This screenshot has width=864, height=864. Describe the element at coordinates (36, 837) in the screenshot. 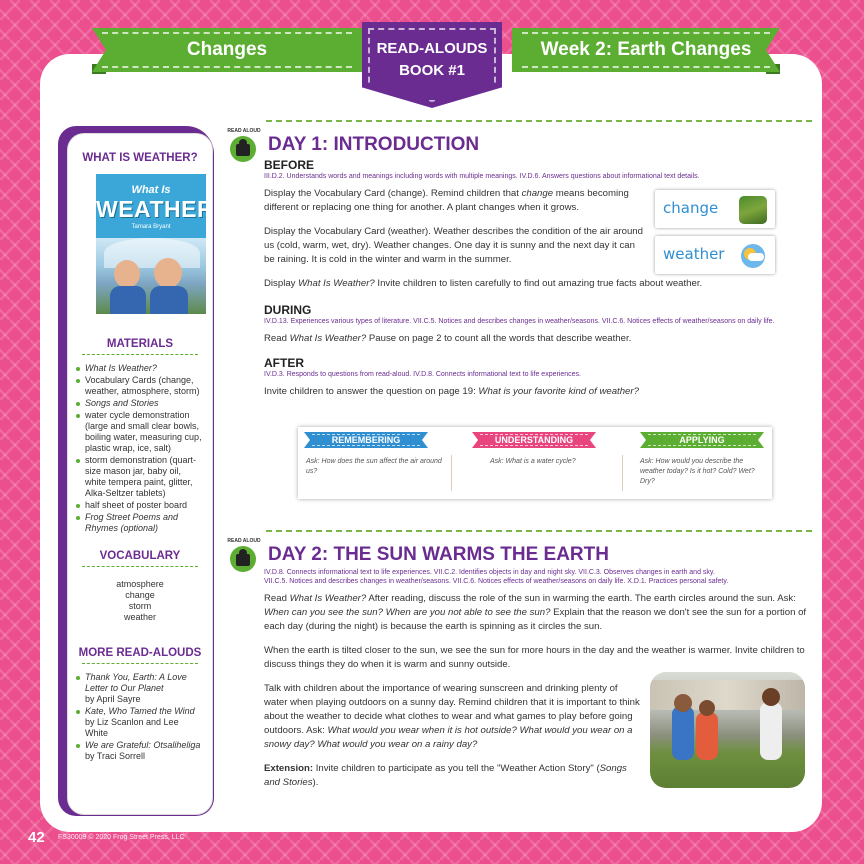

I see `page-number: 42` at that location.